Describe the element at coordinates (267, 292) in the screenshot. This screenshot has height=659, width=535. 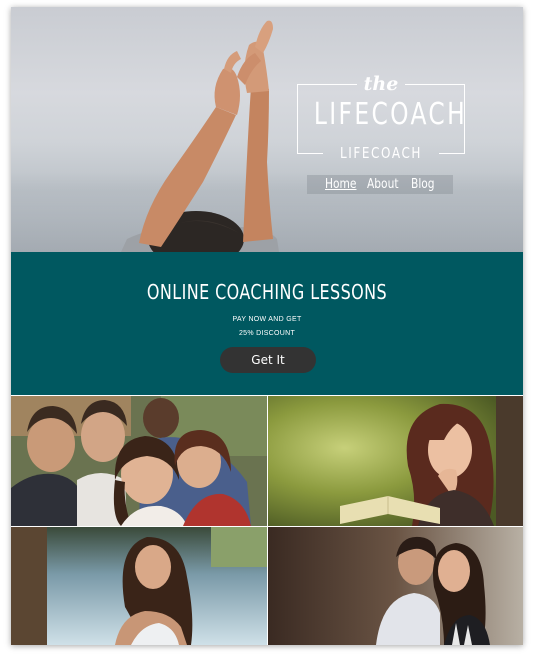
I see `promo-title: ONLINE COACHING LESSONS` at that location.